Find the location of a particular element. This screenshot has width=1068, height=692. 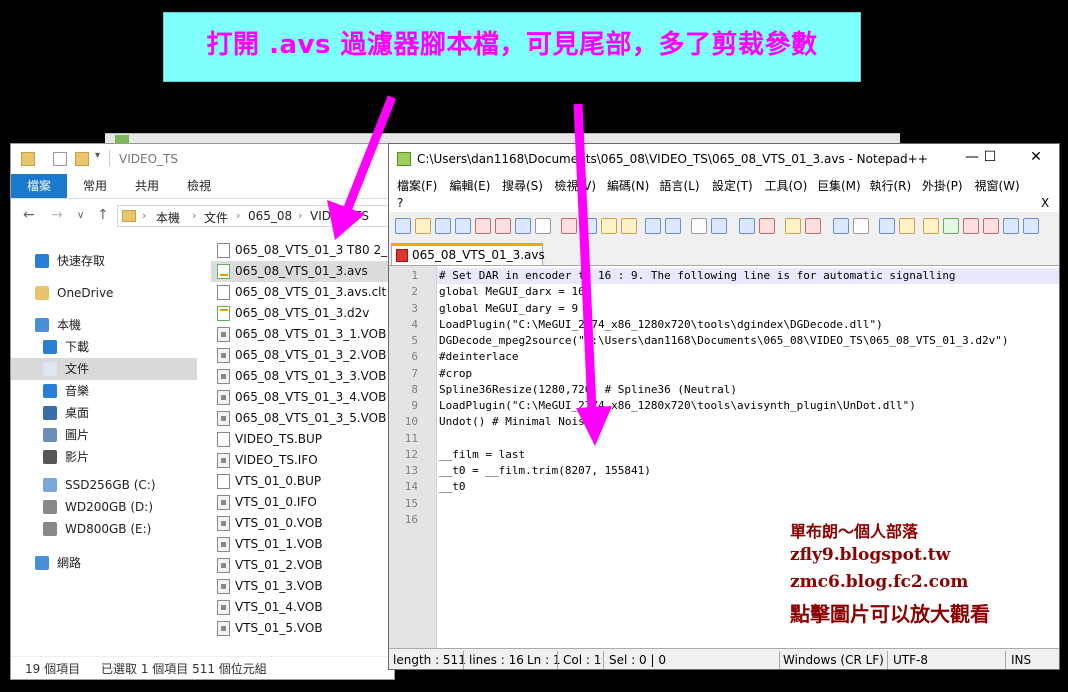

arrow-right is located at coordinates (592, 274).